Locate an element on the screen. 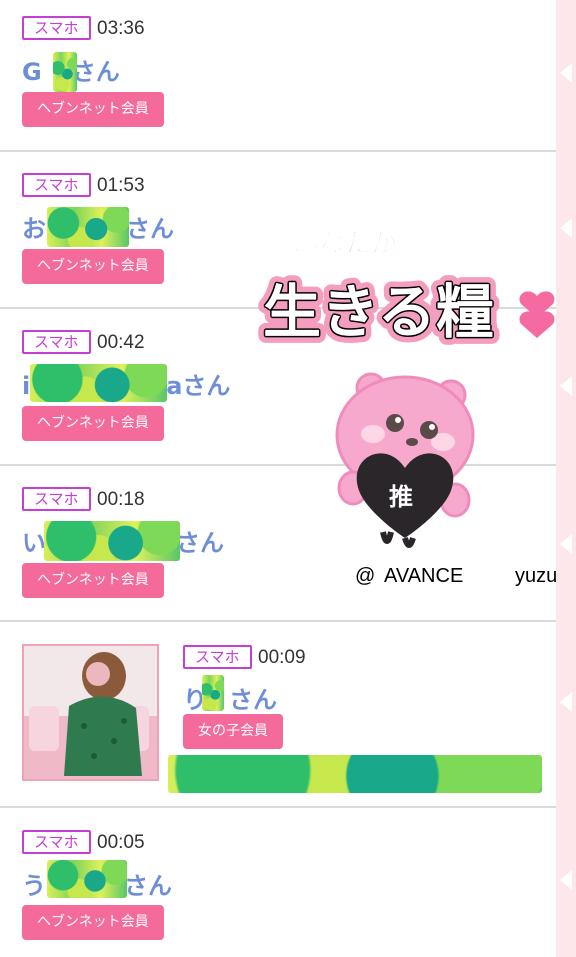  visit-time: 00:42 is located at coordinates (121, 342).